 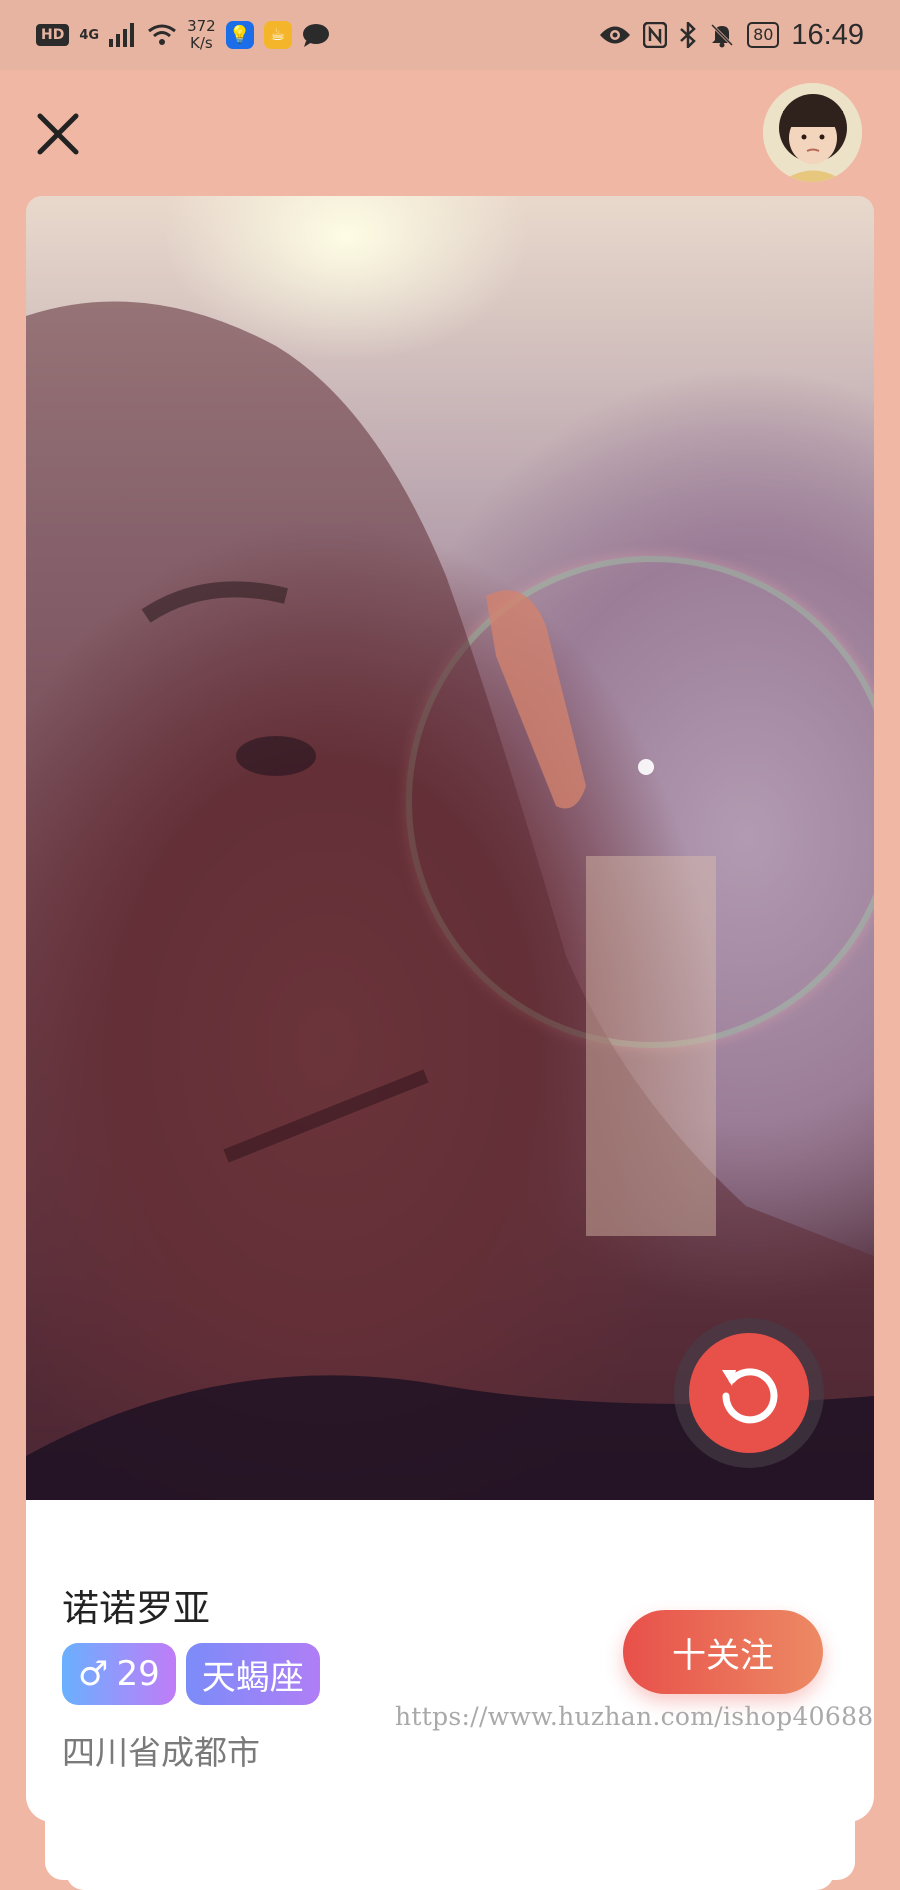 What do you see at coordinates (201, 26) in the screenshot?
I see `speed-value: 372` at bounding box center [201, 26].